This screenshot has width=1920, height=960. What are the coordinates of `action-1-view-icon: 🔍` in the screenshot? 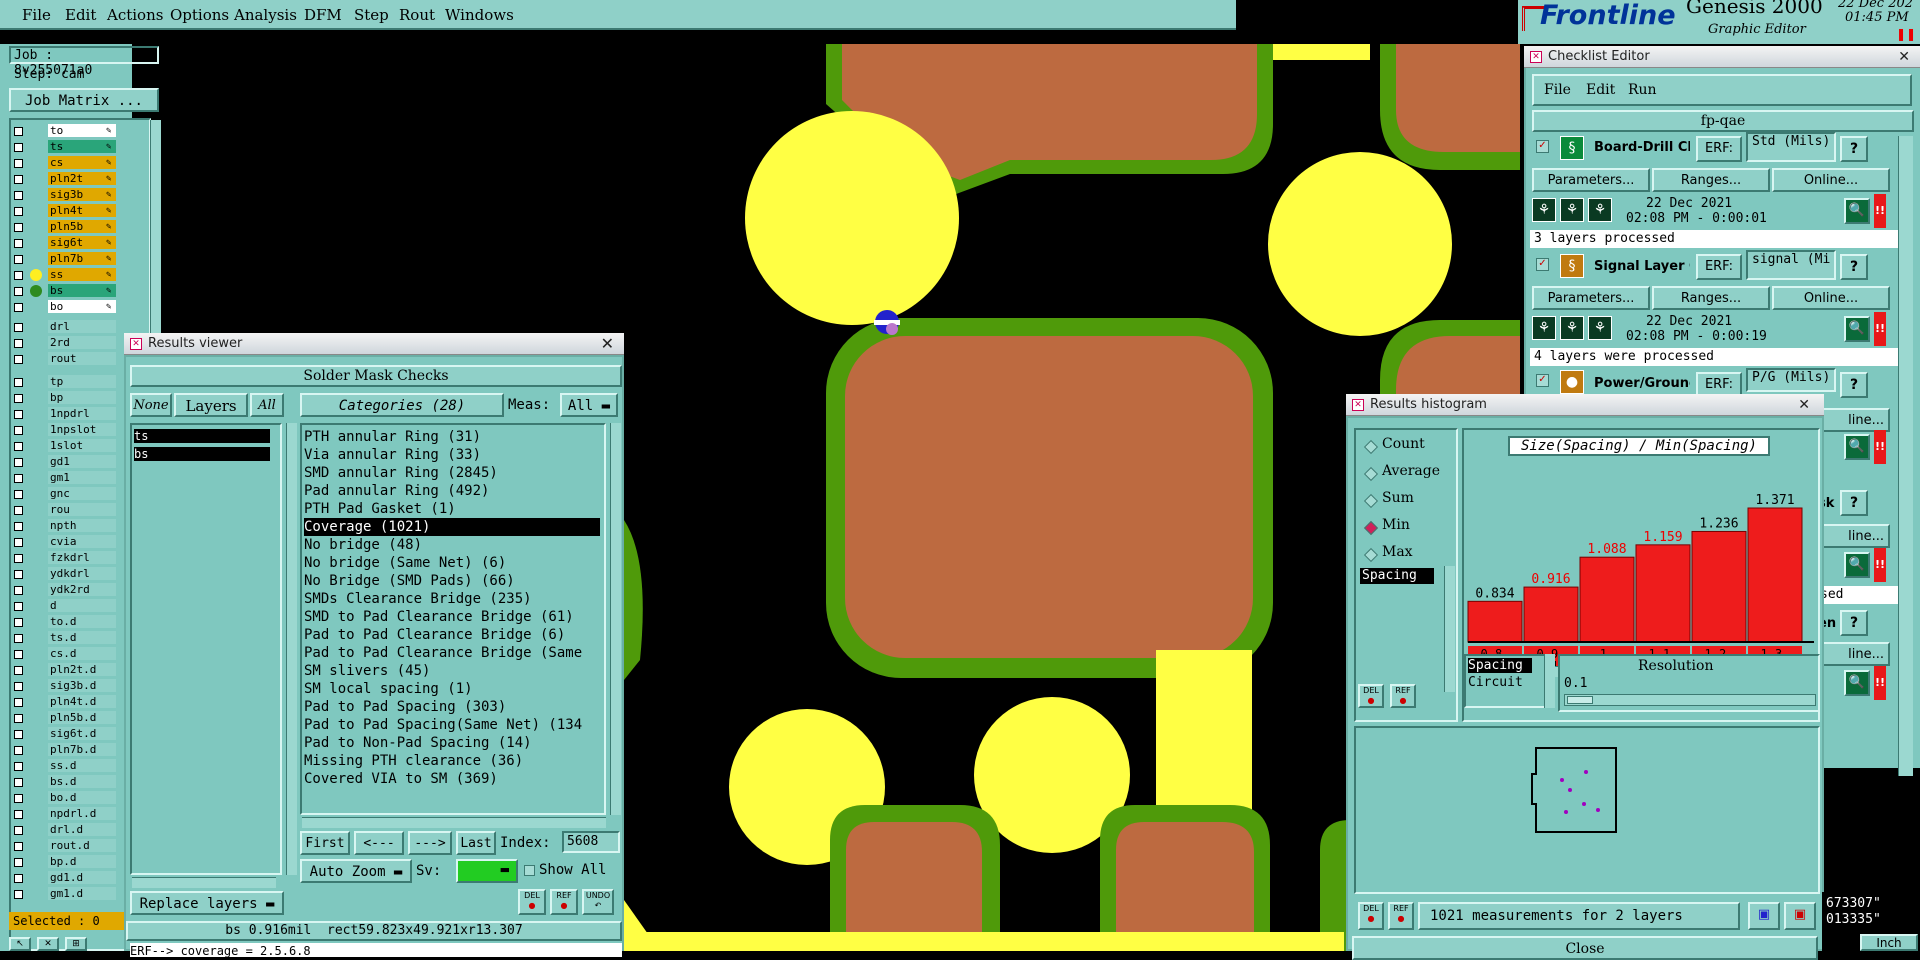 It's located at (1857, 211).